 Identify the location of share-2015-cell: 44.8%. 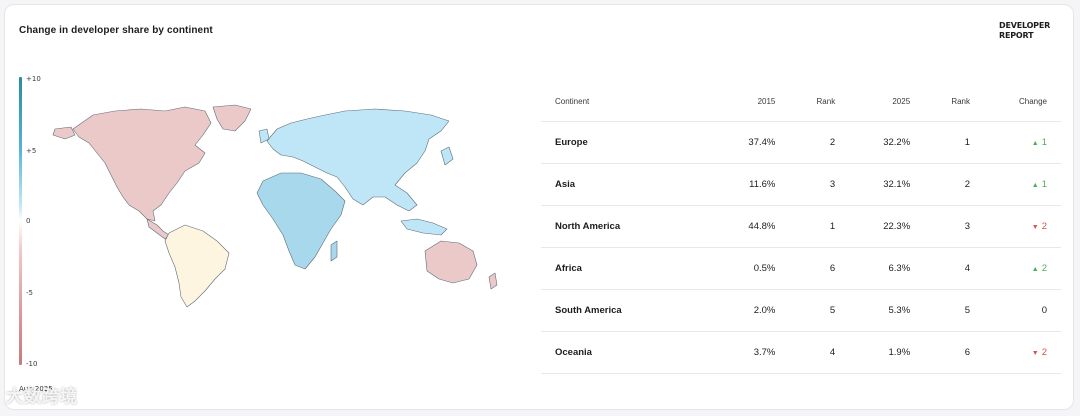
(752, 226).